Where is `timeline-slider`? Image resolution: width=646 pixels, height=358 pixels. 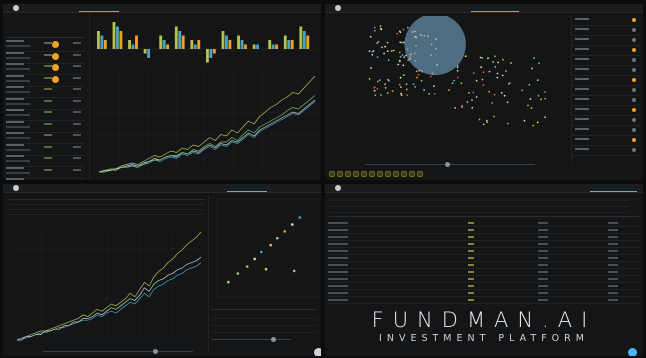 timeline-slider is located at coordinates (118, 351).